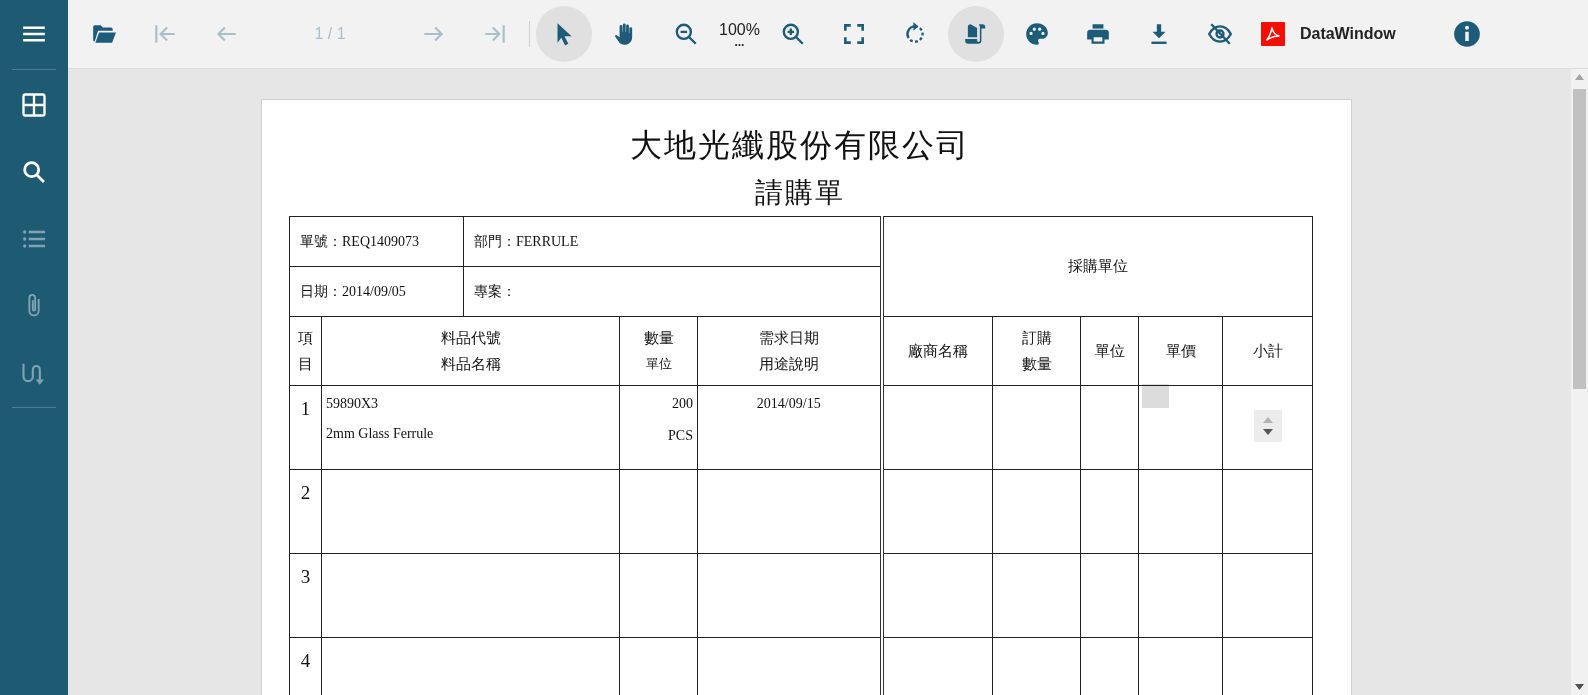  I want to click on pdf-label: DataWindow, so click(1347, 34).